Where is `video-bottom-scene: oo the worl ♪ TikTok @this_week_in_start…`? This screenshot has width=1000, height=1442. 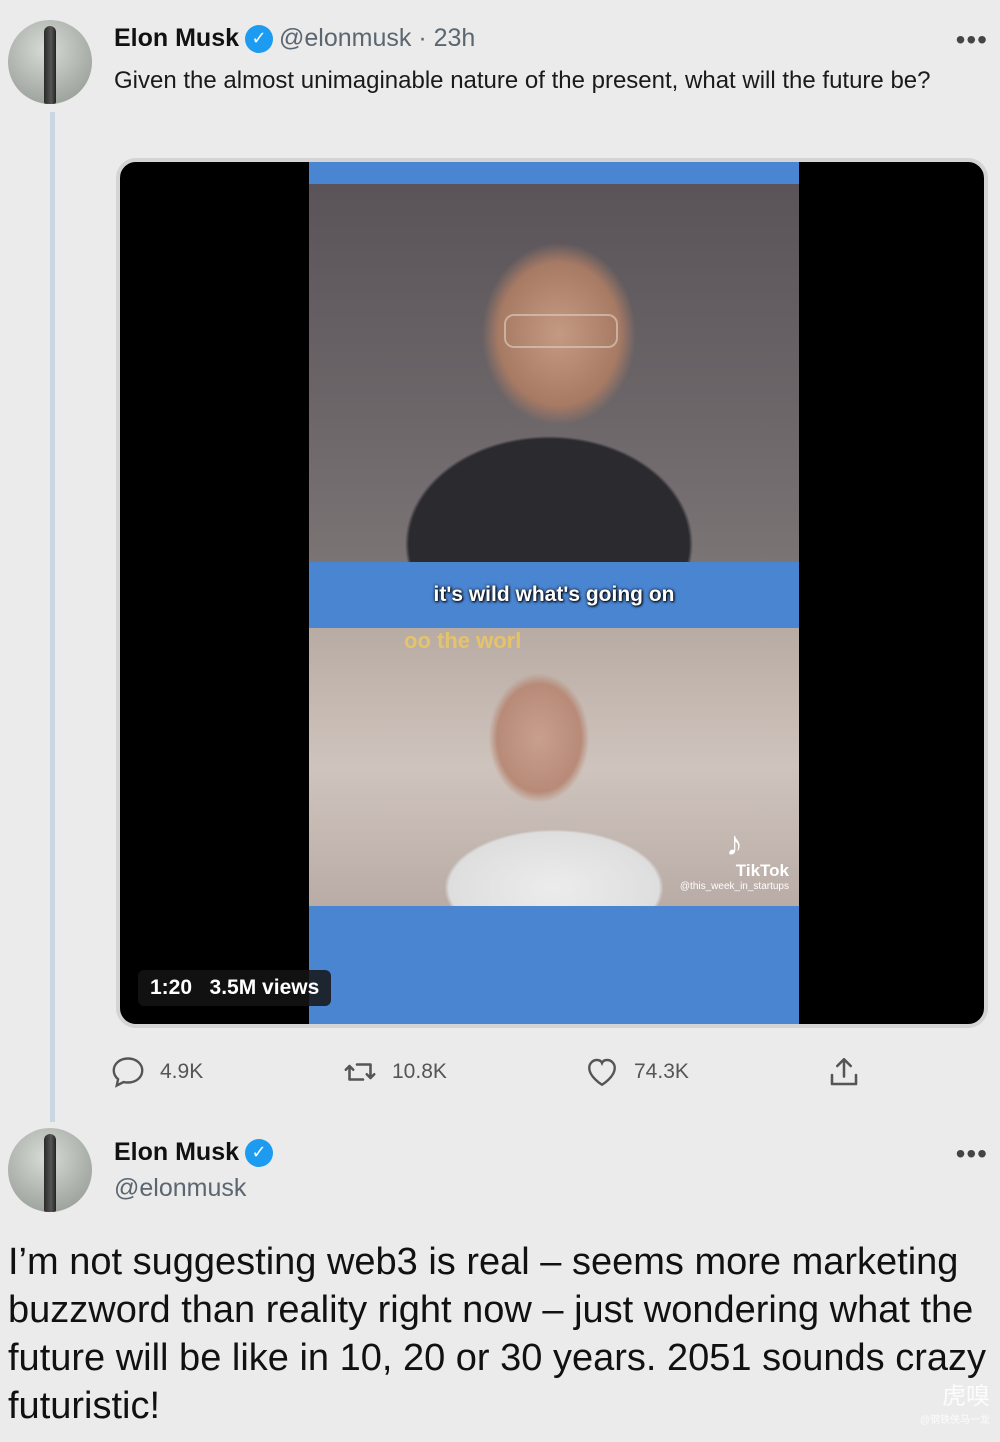 video-bottom-scene: oo the worl ♪ TikTok @this_week_in_start… is located at coordinates (554, 767).